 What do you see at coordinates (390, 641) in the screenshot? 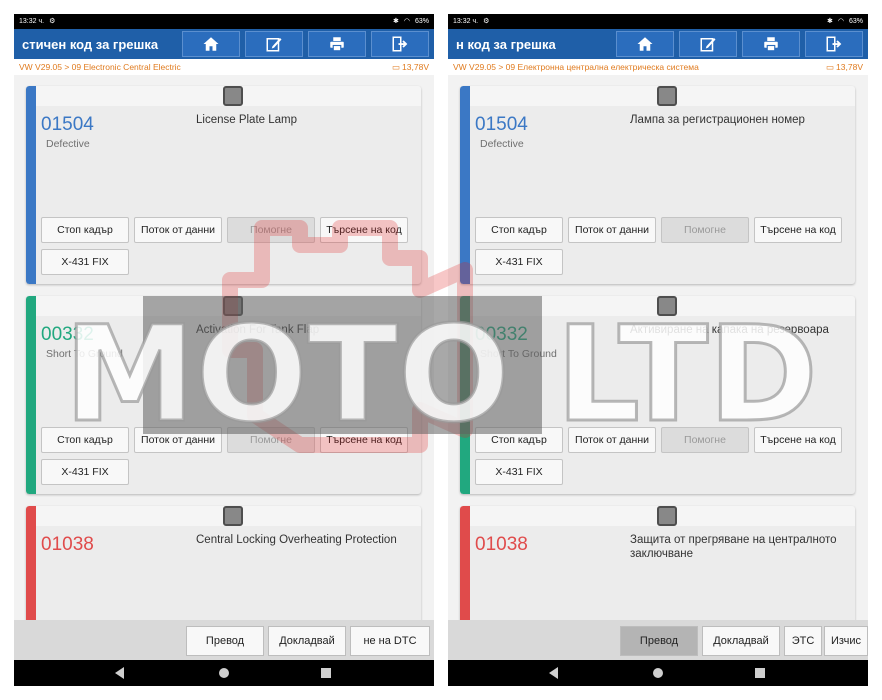
I see `clear-dtc-button: не на DTC` at bounding box center [390, 641].